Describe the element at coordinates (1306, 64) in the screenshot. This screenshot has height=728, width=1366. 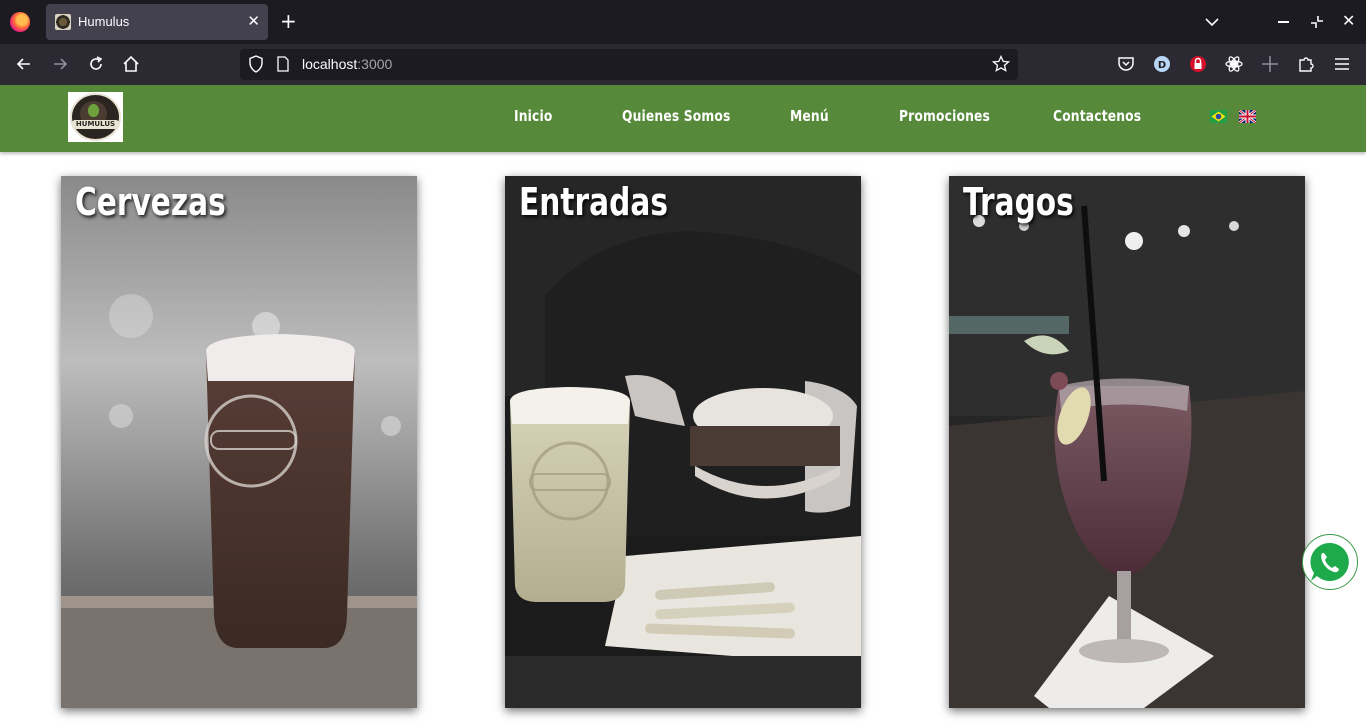
I see `extensions-icon` at that location.